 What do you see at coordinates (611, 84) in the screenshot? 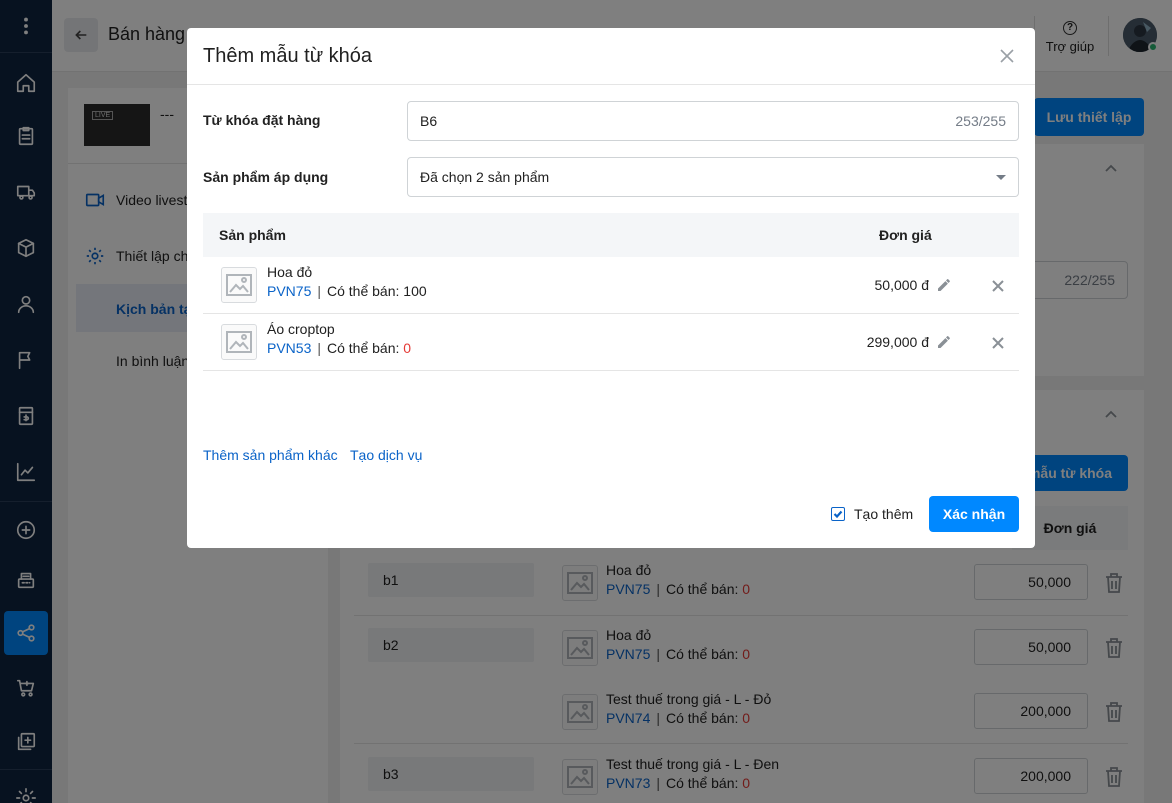
I see `modal-header-divider` at bounding box center [611, 84].